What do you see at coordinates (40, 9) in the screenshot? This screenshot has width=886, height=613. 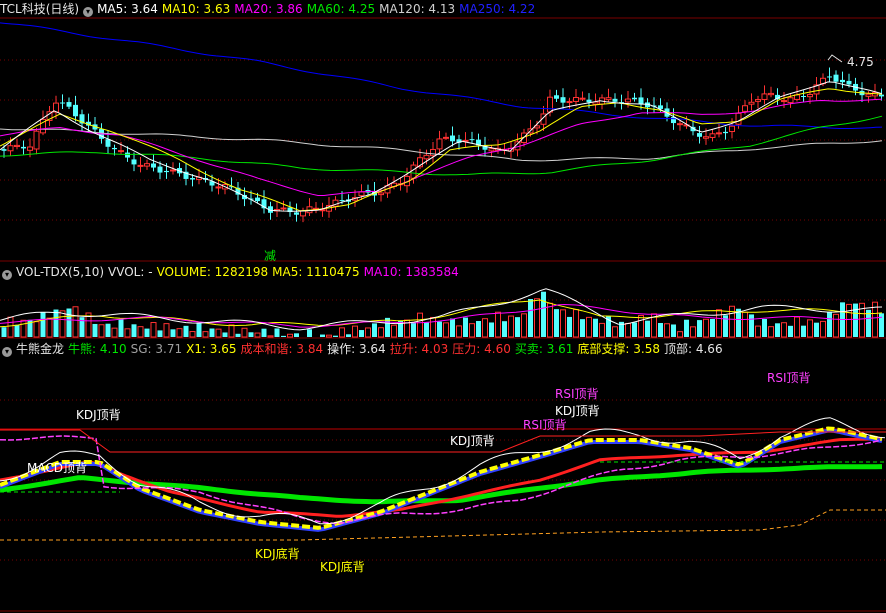 I see `stock-title: TCL科技(日线)` at bounding box center [40, 9].